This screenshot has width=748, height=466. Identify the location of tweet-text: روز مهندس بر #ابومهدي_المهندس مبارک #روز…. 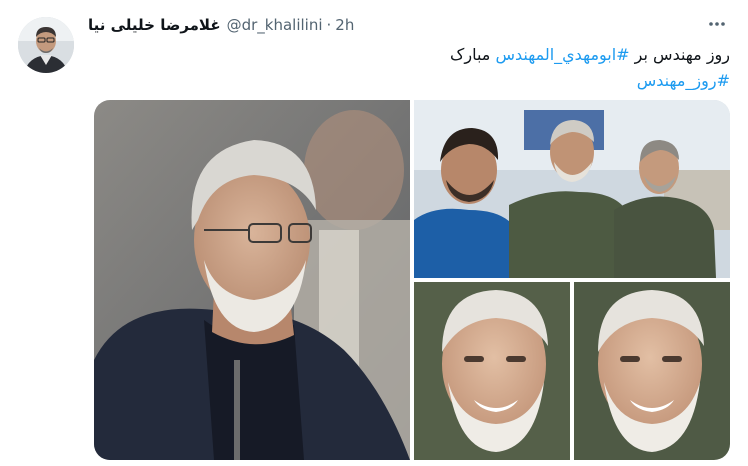
(410, 68).